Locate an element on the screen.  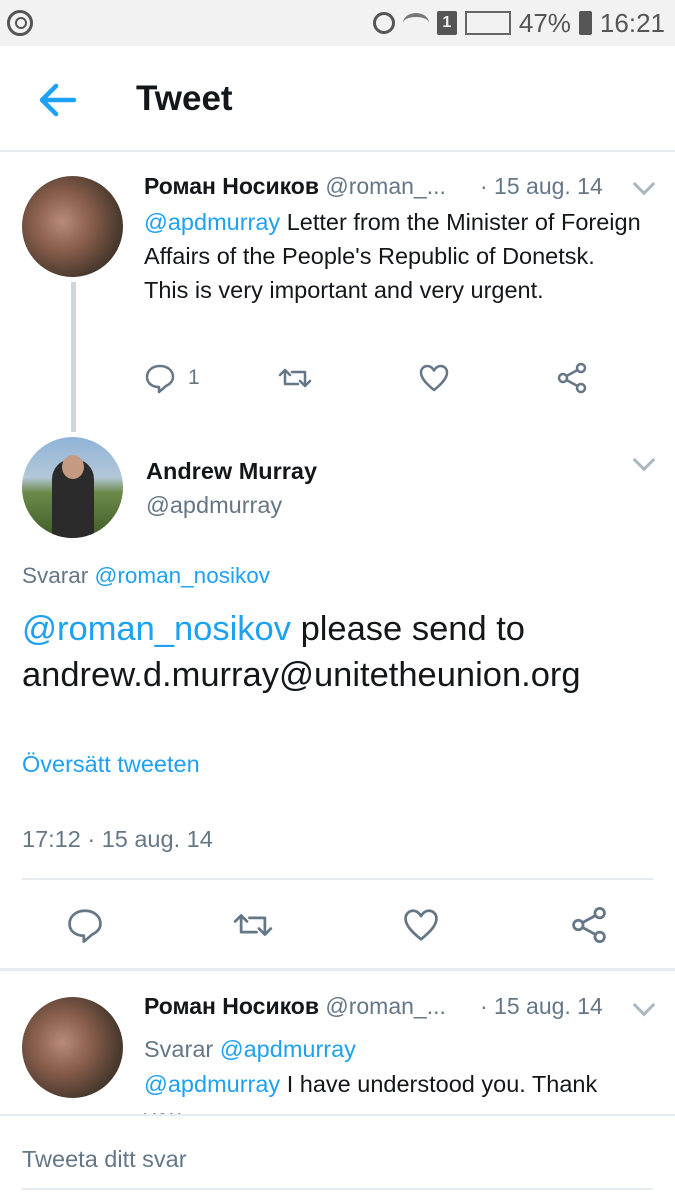
reply-button is located at coordinates (85, 925).